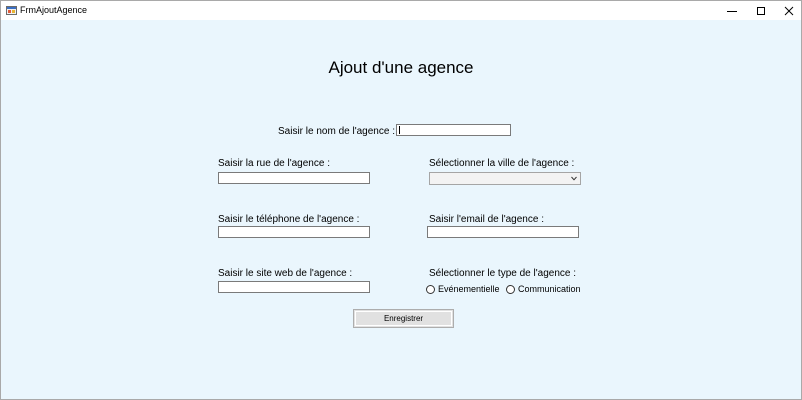 Image resolution: width=802 pixels, height=400 pixels. I want to click on chevron-down-icon, so click(574, 178).